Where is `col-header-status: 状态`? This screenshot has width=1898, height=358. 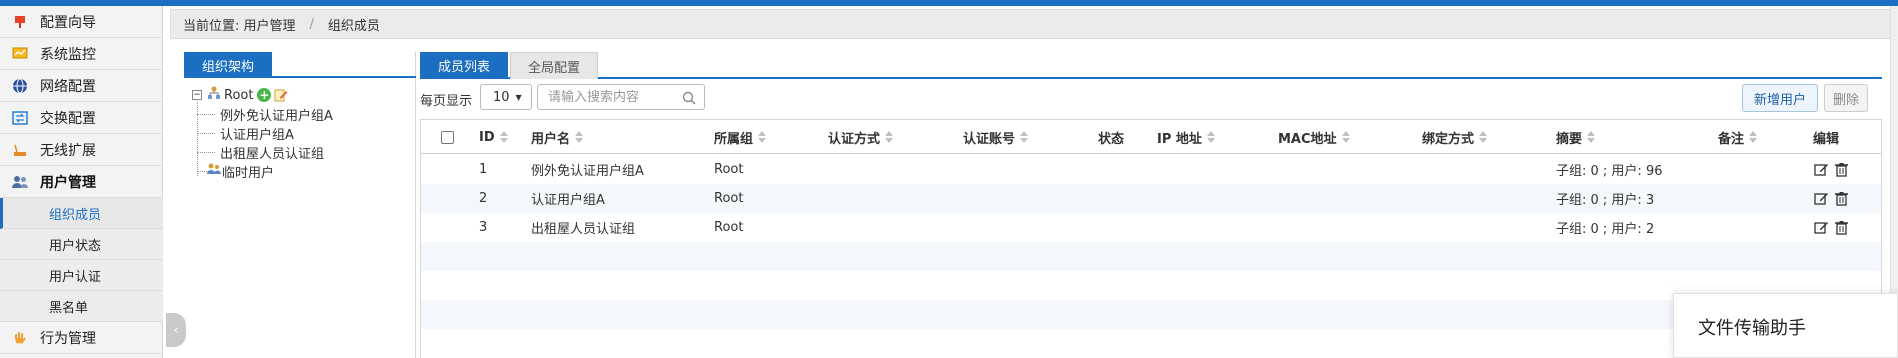
col-header-status: 状态 is located at coordinates (1111, 139).